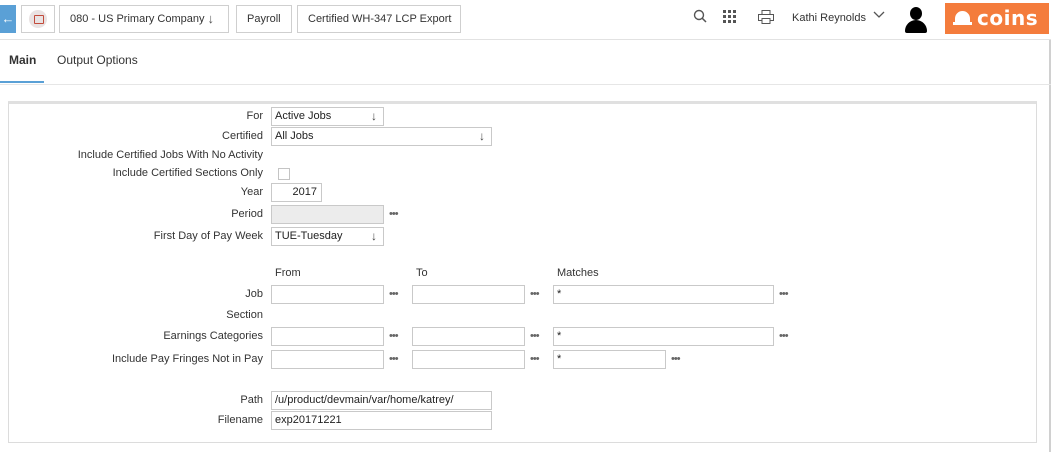  What do you see at coordinates (327, 359) in the screenshot?
I see `pay-fringes-from-input` at bounding box center [327, 359].